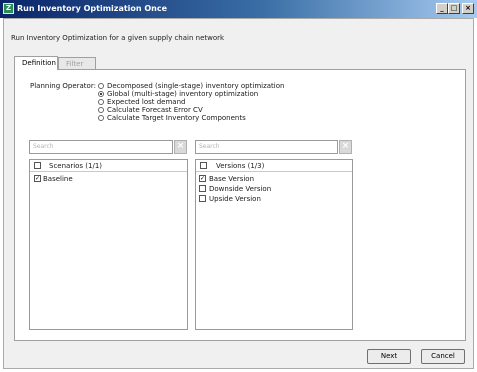 This screenshot has height=372, width=477. I want to click on versions-header-label: Versions (1/3), so click(240, 166).